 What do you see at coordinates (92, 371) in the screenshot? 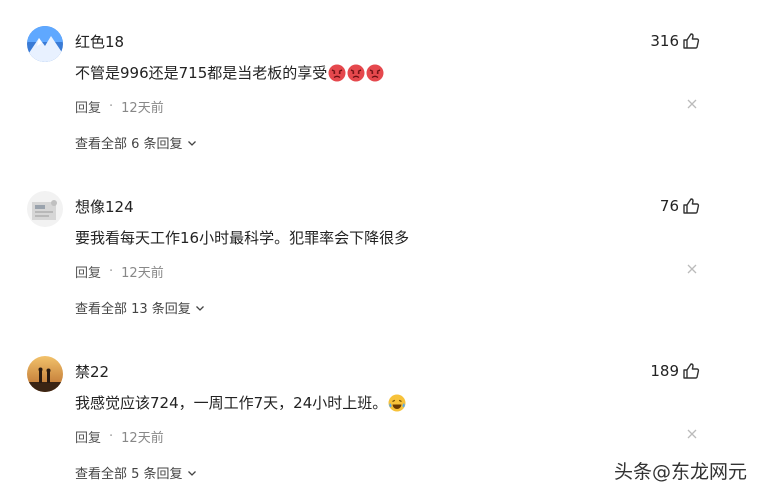
I see `username: 禁22` at bounding box center [92, 371].